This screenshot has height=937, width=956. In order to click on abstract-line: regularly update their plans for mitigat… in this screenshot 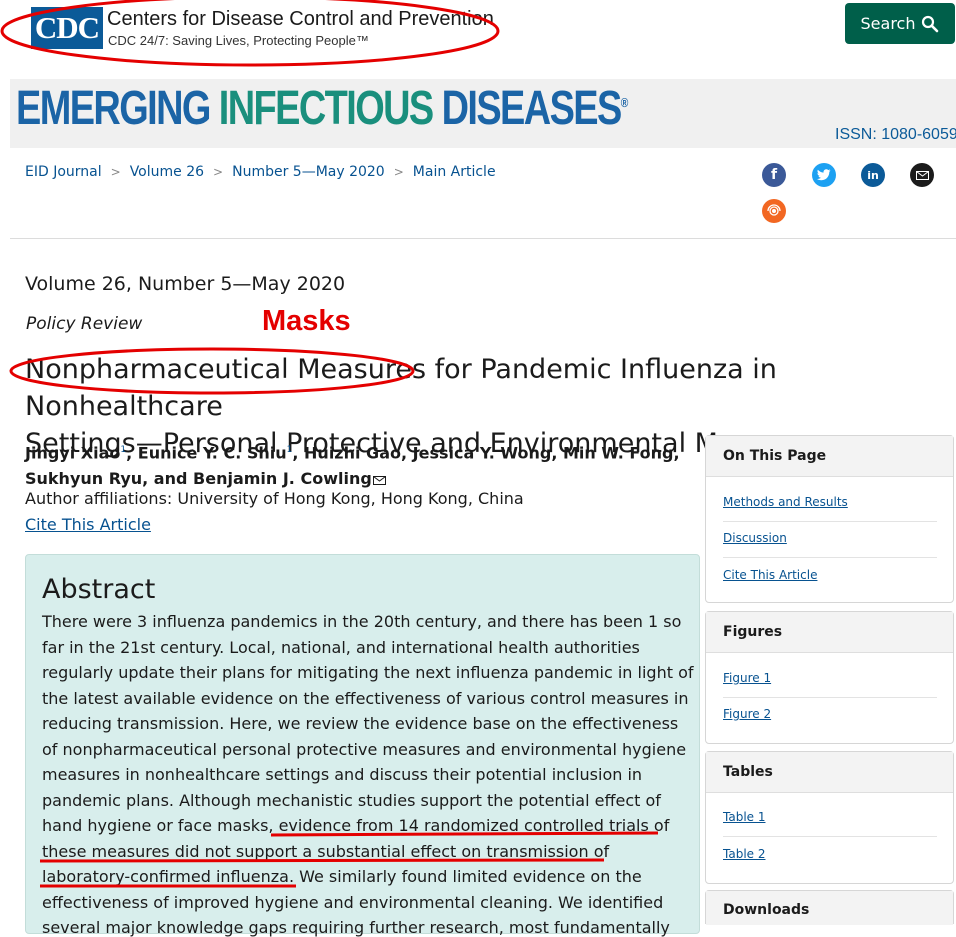, I will do `click(368, 672)`.